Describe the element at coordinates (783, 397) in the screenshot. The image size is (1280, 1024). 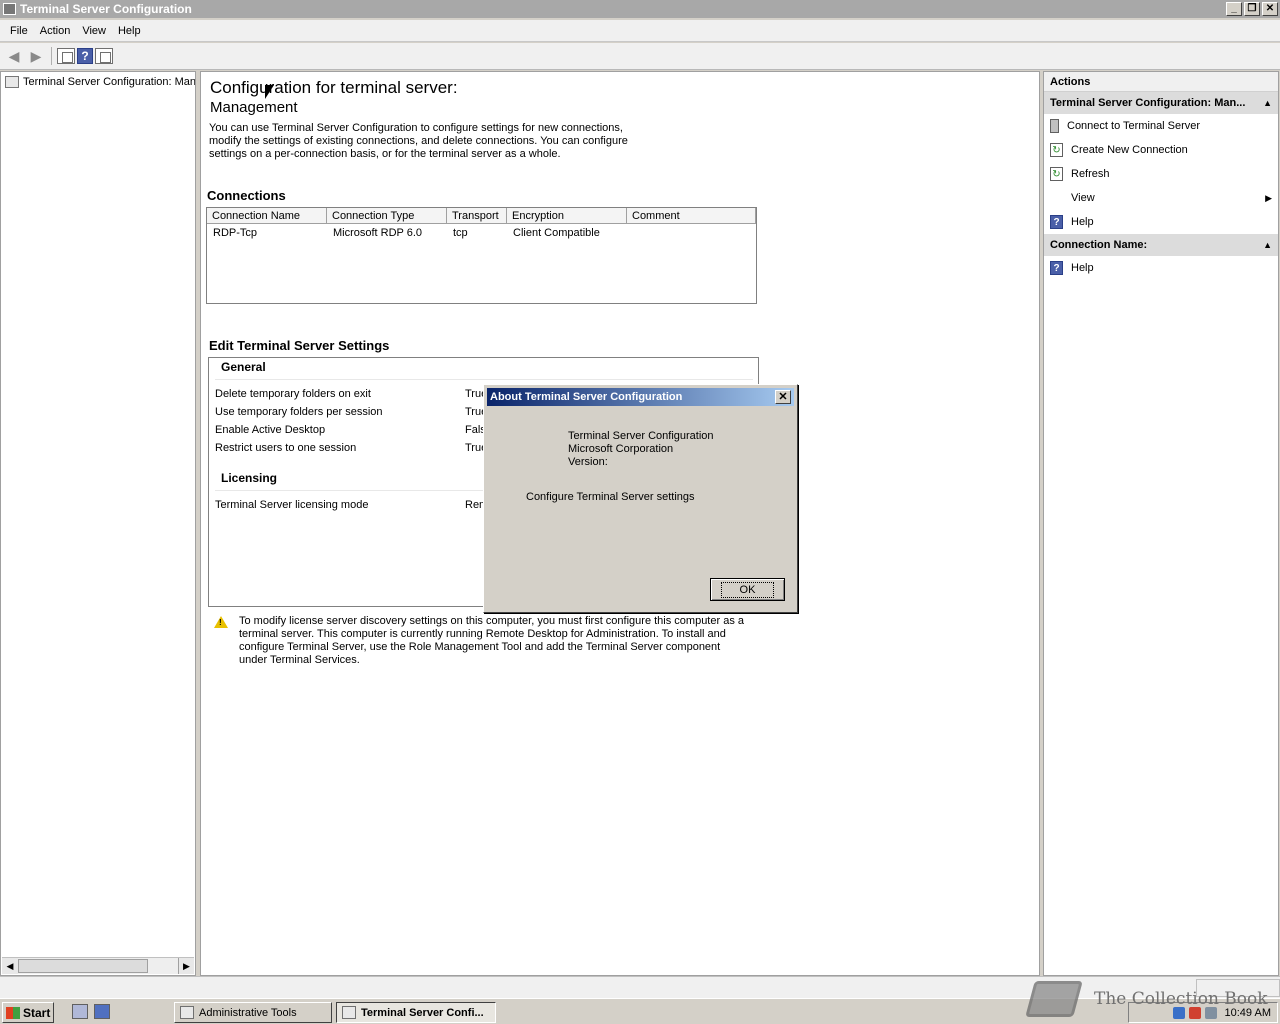
I see `dialog-close-button: ✕` at that location.